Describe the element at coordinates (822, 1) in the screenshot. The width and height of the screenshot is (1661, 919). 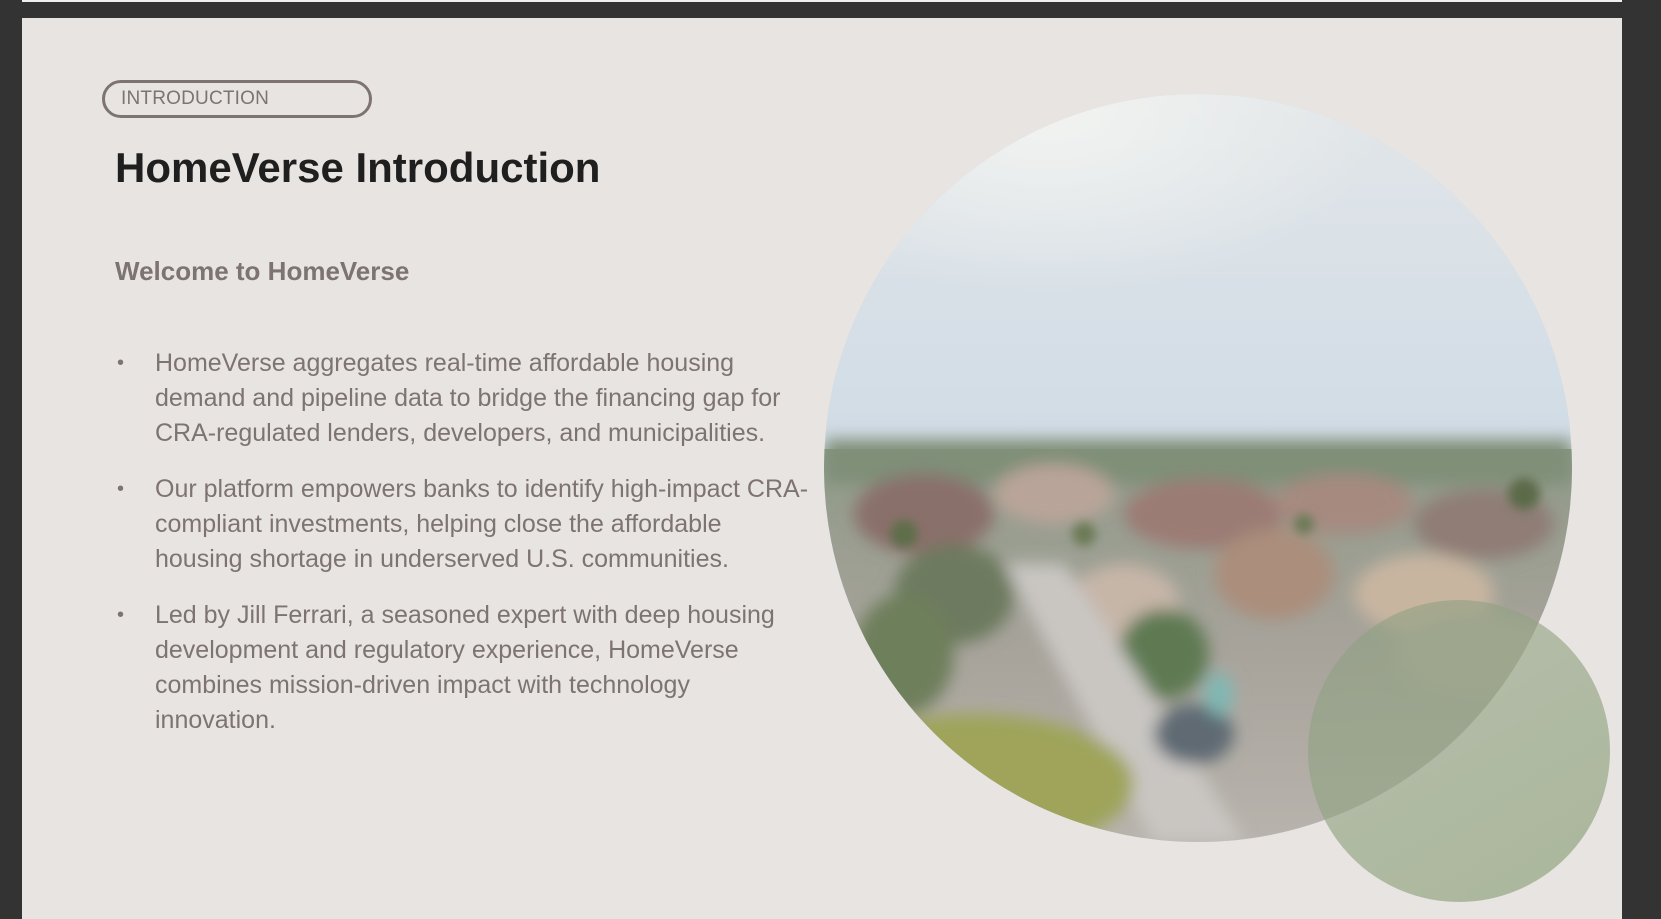
I see `window-top-edge` at that location.